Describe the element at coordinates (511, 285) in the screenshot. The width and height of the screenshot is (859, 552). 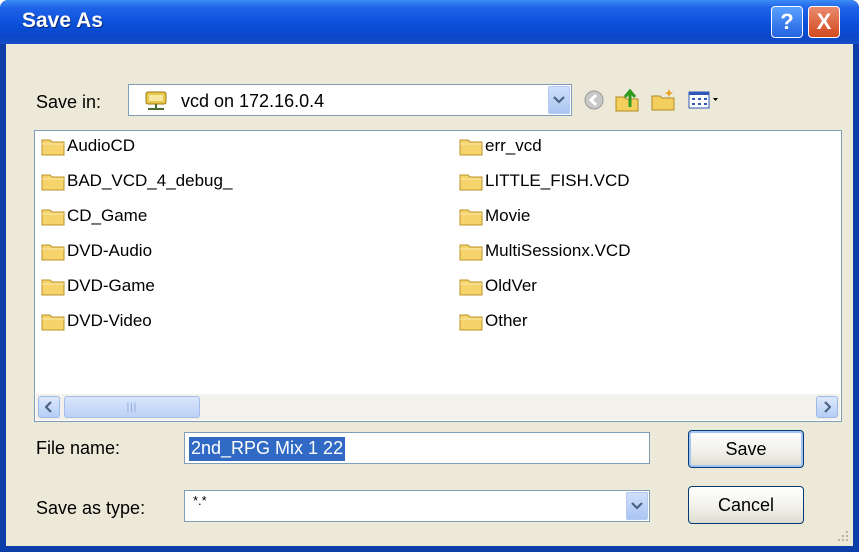
I see `file-name-label: OldVer` at that location.